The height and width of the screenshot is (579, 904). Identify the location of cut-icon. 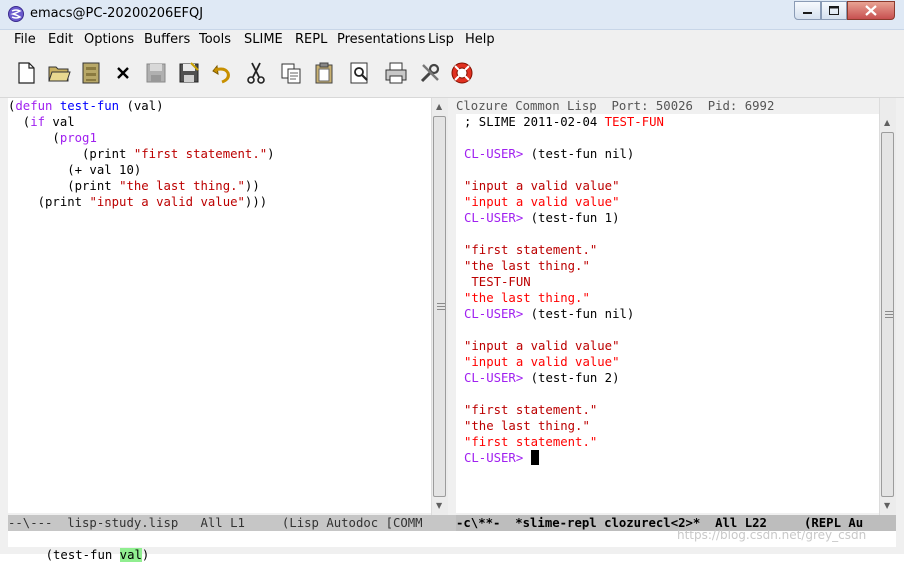
(256, 73).